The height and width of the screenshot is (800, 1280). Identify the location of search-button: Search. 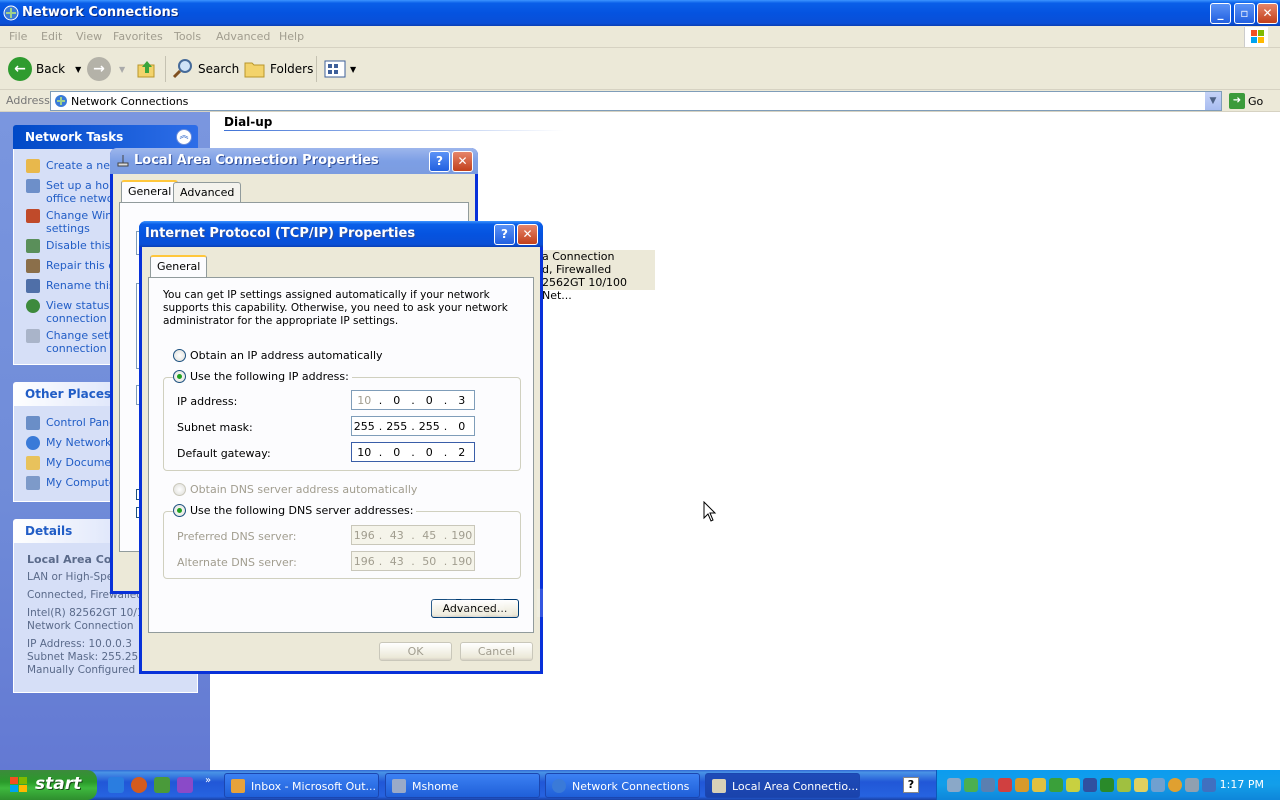
(205, 69).